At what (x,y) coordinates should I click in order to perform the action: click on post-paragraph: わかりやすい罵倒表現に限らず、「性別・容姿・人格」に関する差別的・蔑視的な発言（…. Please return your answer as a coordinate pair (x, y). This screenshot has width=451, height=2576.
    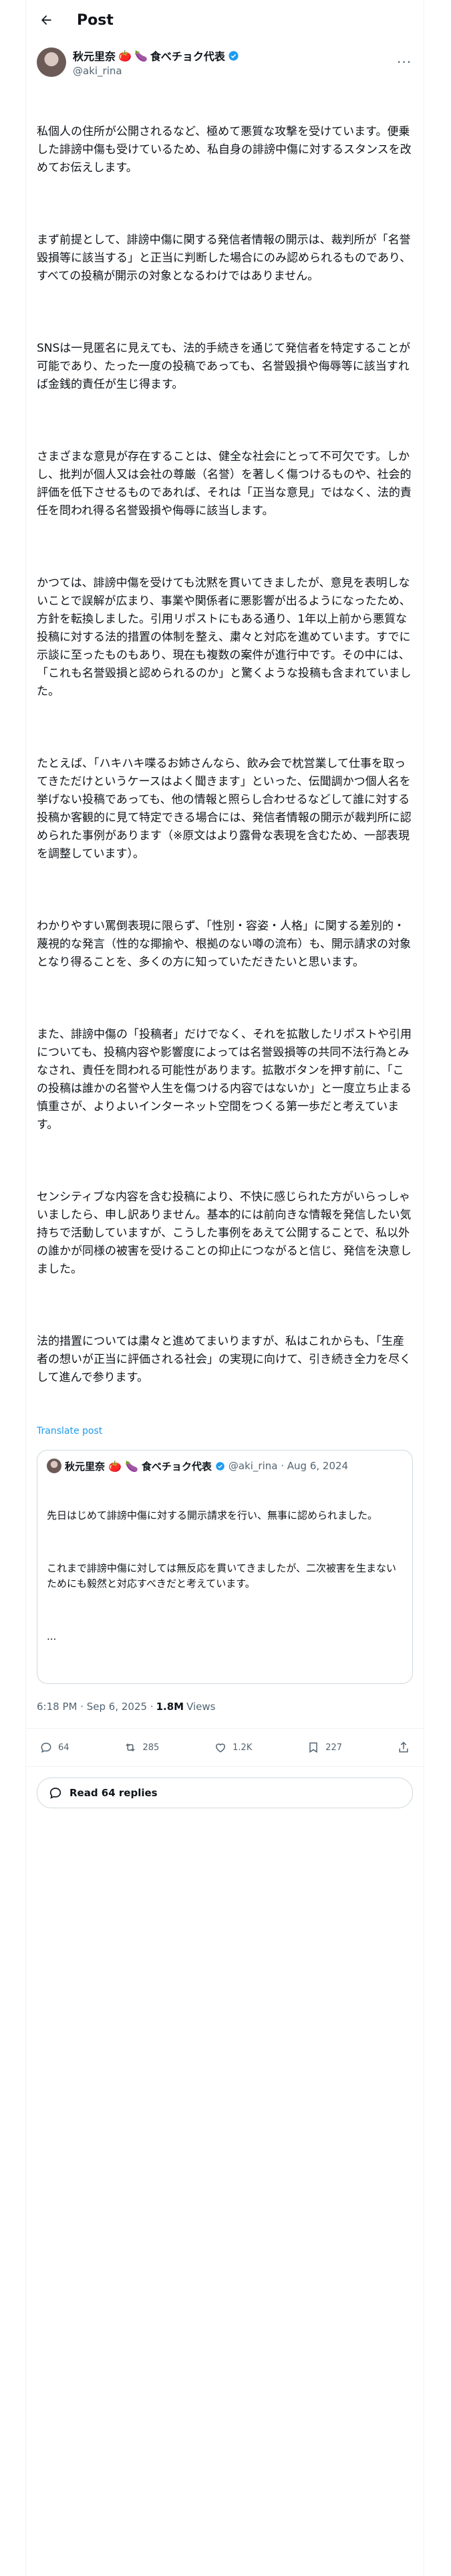
    Looking at the image, I should click on (224, 945).